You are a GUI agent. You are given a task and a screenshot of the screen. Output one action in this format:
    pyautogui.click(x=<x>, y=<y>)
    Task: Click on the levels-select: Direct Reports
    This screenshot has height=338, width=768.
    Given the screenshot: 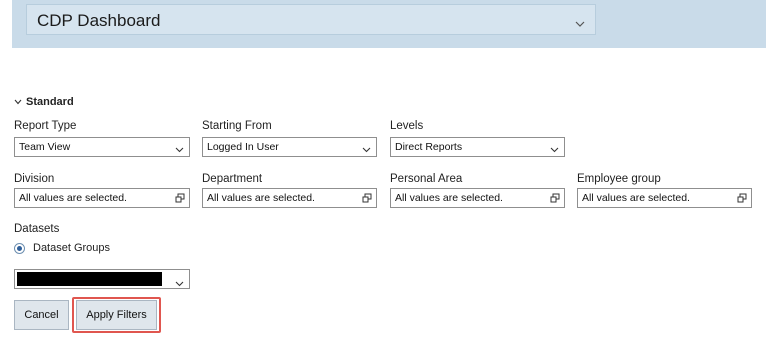 What is the action you would take?
    pyautogui.click(x=477, y=147)
    